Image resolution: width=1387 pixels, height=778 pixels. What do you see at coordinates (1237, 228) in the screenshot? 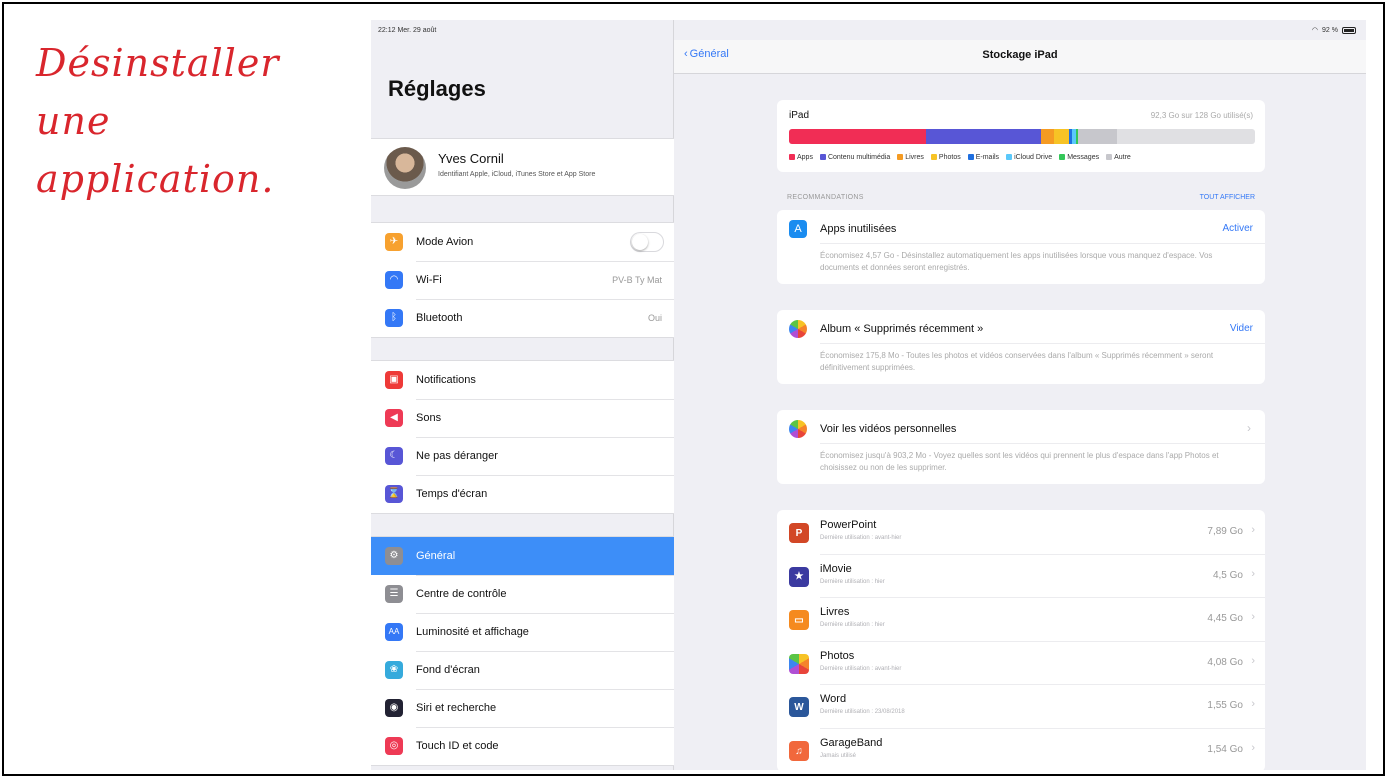
I see `enable-offload-button: Activer` at bounding box center [1237, 228].